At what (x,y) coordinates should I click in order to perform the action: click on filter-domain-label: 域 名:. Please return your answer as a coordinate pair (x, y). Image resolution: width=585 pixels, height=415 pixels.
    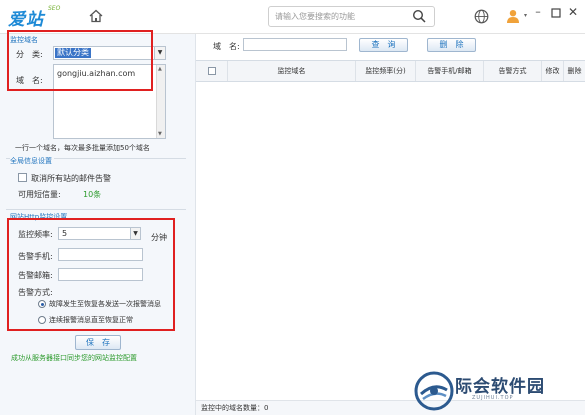
    Looking at the image, I should click on (226, 46).